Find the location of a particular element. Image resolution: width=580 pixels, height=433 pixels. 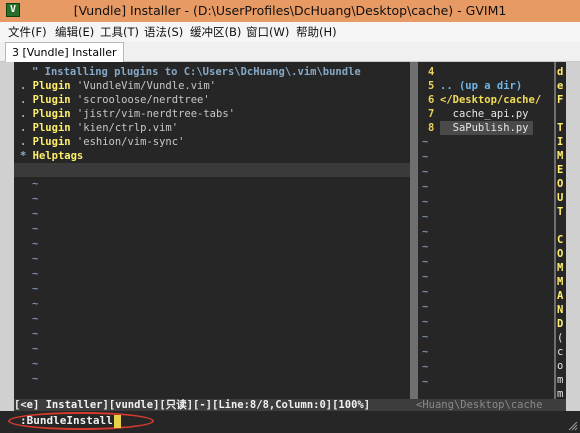

text-cursor is located at coordinates (117, 421).